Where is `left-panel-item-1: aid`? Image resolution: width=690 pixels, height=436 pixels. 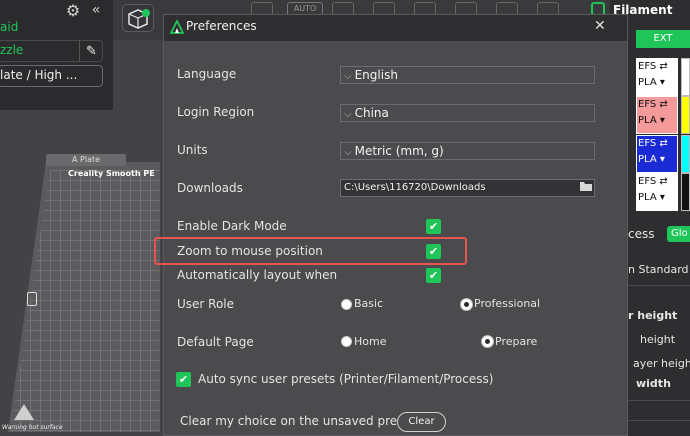
left-panel-item-1: aid is located at coordinates (9, 27).